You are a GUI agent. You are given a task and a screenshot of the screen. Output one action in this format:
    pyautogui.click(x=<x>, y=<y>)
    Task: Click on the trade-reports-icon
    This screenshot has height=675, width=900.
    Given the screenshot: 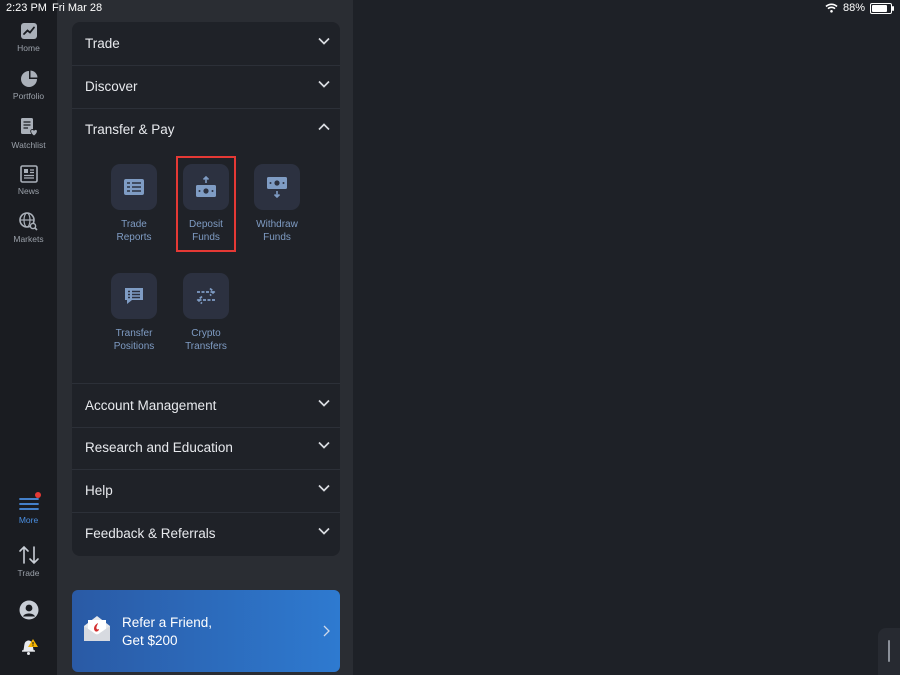 What is the action you would take?
    pyautogui.click(x=134, y=187)
    